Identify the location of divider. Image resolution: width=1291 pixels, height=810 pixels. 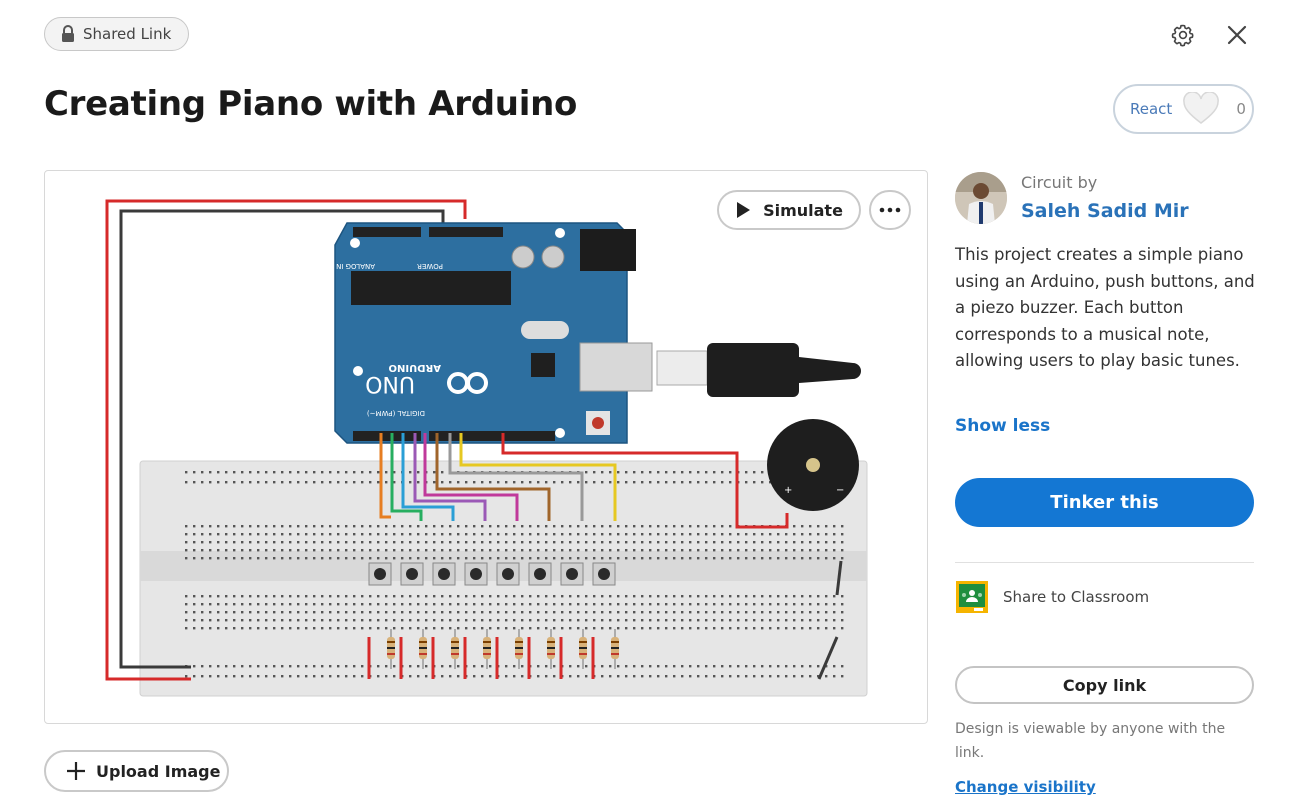
(1104, 562).